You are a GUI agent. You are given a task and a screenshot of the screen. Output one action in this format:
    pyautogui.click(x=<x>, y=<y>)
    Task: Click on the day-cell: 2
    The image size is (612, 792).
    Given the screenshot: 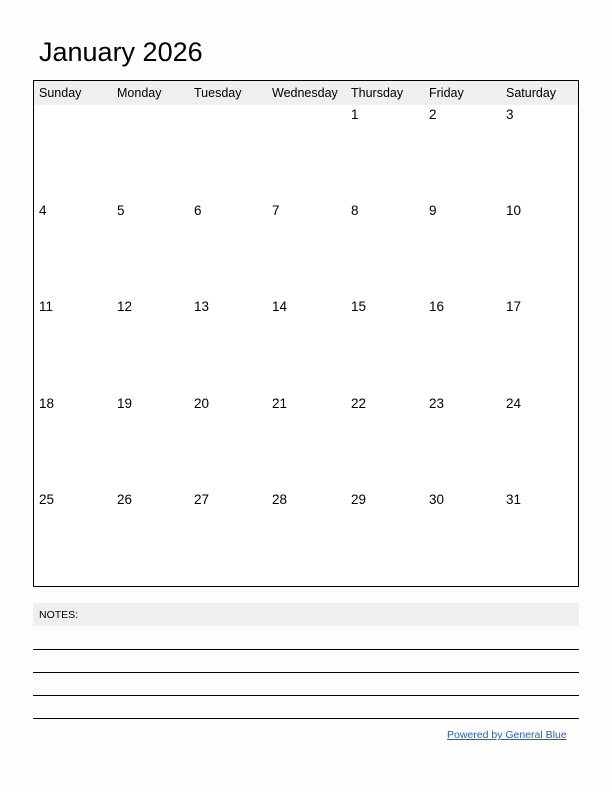 What is the action you would take?
    pyautogui.click(x=433, y=114)
    